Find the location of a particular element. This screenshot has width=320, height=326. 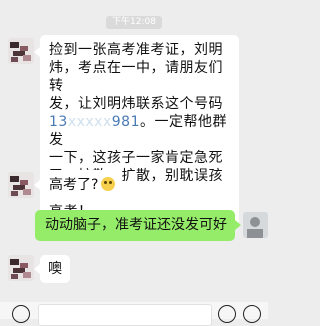

received-message-bubble: 高考了? is located at coordinates (81, 185).